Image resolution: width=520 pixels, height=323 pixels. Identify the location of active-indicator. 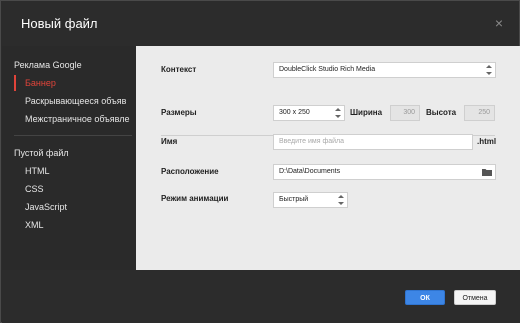
(15, 83).